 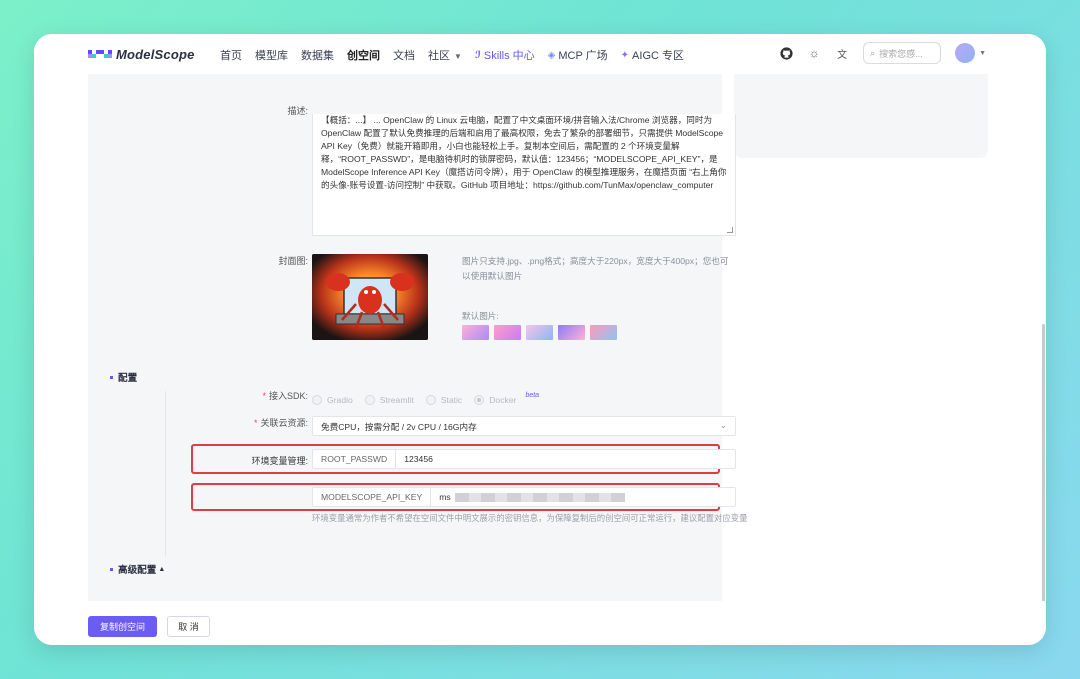 I want to click on section-divider, so click(x=165, y=473).